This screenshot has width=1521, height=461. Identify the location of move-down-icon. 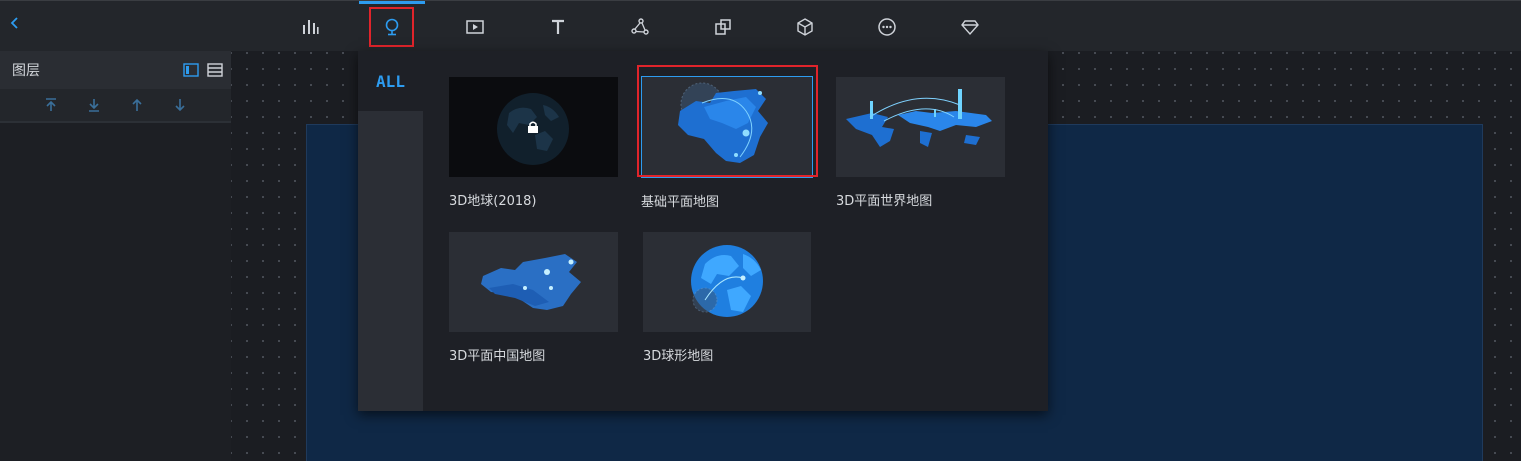
(180, 105).